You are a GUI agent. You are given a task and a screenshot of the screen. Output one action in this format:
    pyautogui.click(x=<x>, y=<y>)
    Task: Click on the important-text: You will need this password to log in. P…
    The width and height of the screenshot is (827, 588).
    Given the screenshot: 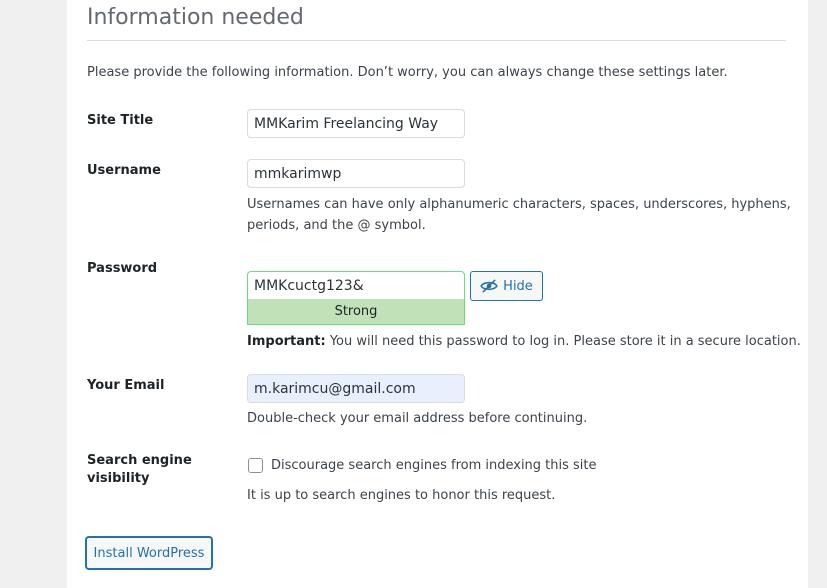 What is the action you would take?
    pyautogui.click(x=563, y=341)
    